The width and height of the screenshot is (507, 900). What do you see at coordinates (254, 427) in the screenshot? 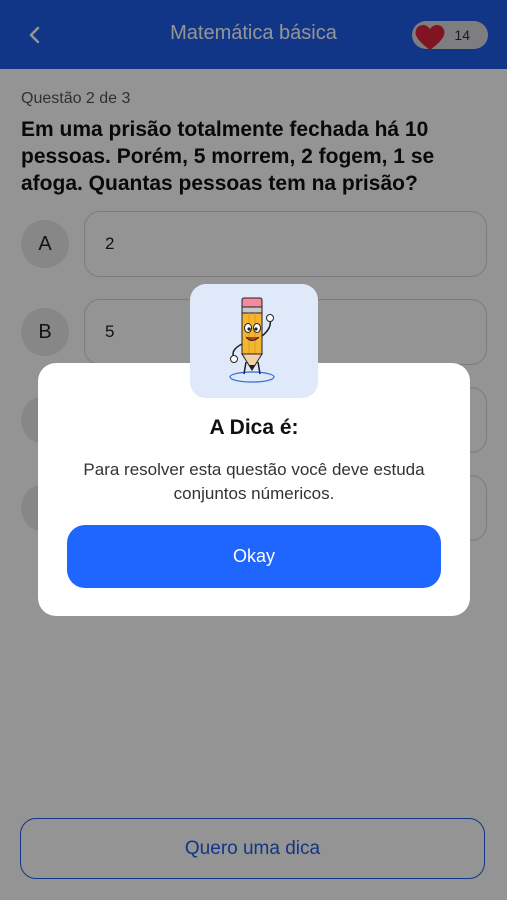
I see `modal-title: A Dica é:` at bounding box center [254, 427].